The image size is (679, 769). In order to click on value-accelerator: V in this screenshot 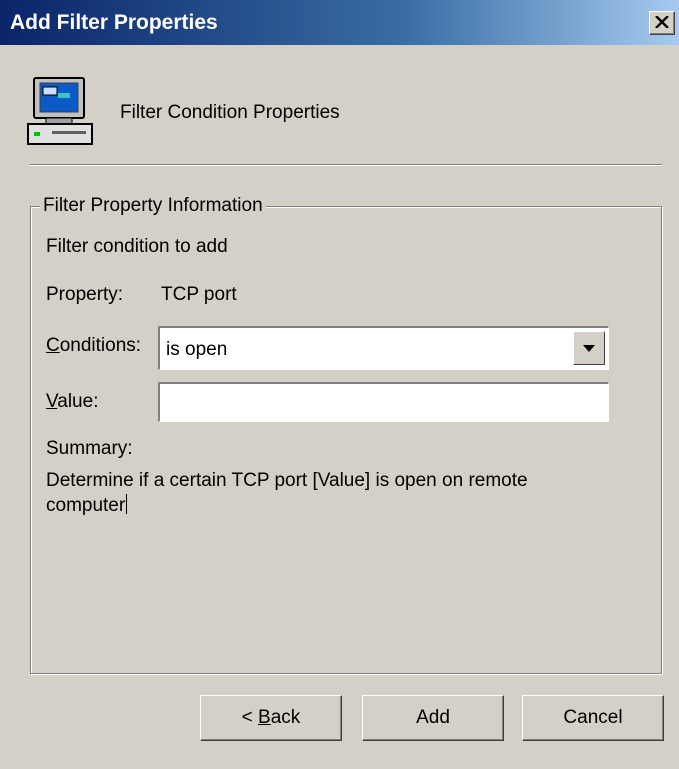, I will do `click(52, 401)`.